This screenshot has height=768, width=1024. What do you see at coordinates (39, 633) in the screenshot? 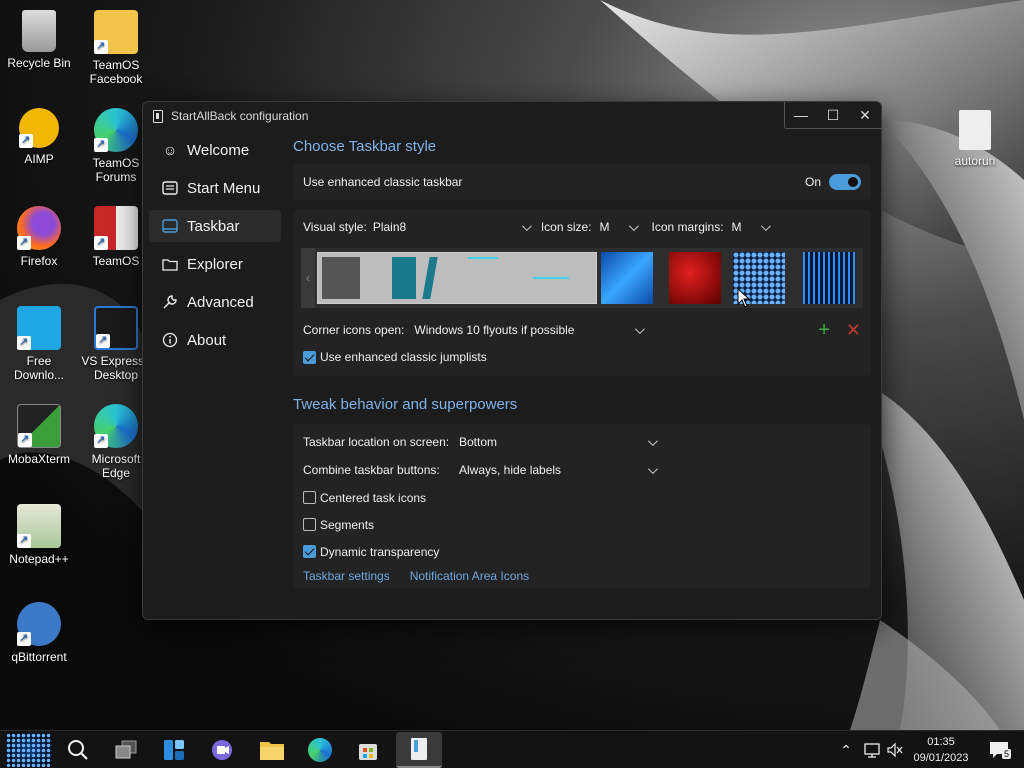
I see `desktop-icon-qbittorrent: qBittorrent` at bounding box center [39, 633].